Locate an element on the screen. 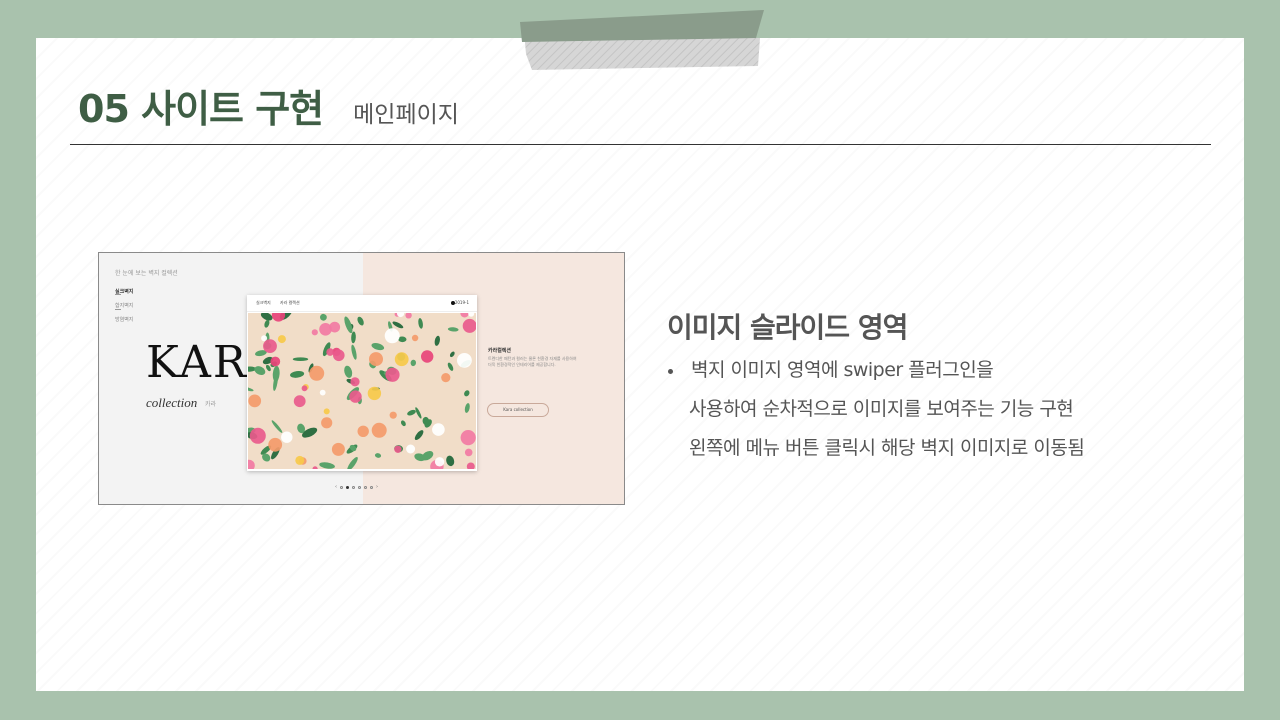 The image size is (1280, 720). brand-subtitle-kr: 카라 is located at coordinates (211, 404).